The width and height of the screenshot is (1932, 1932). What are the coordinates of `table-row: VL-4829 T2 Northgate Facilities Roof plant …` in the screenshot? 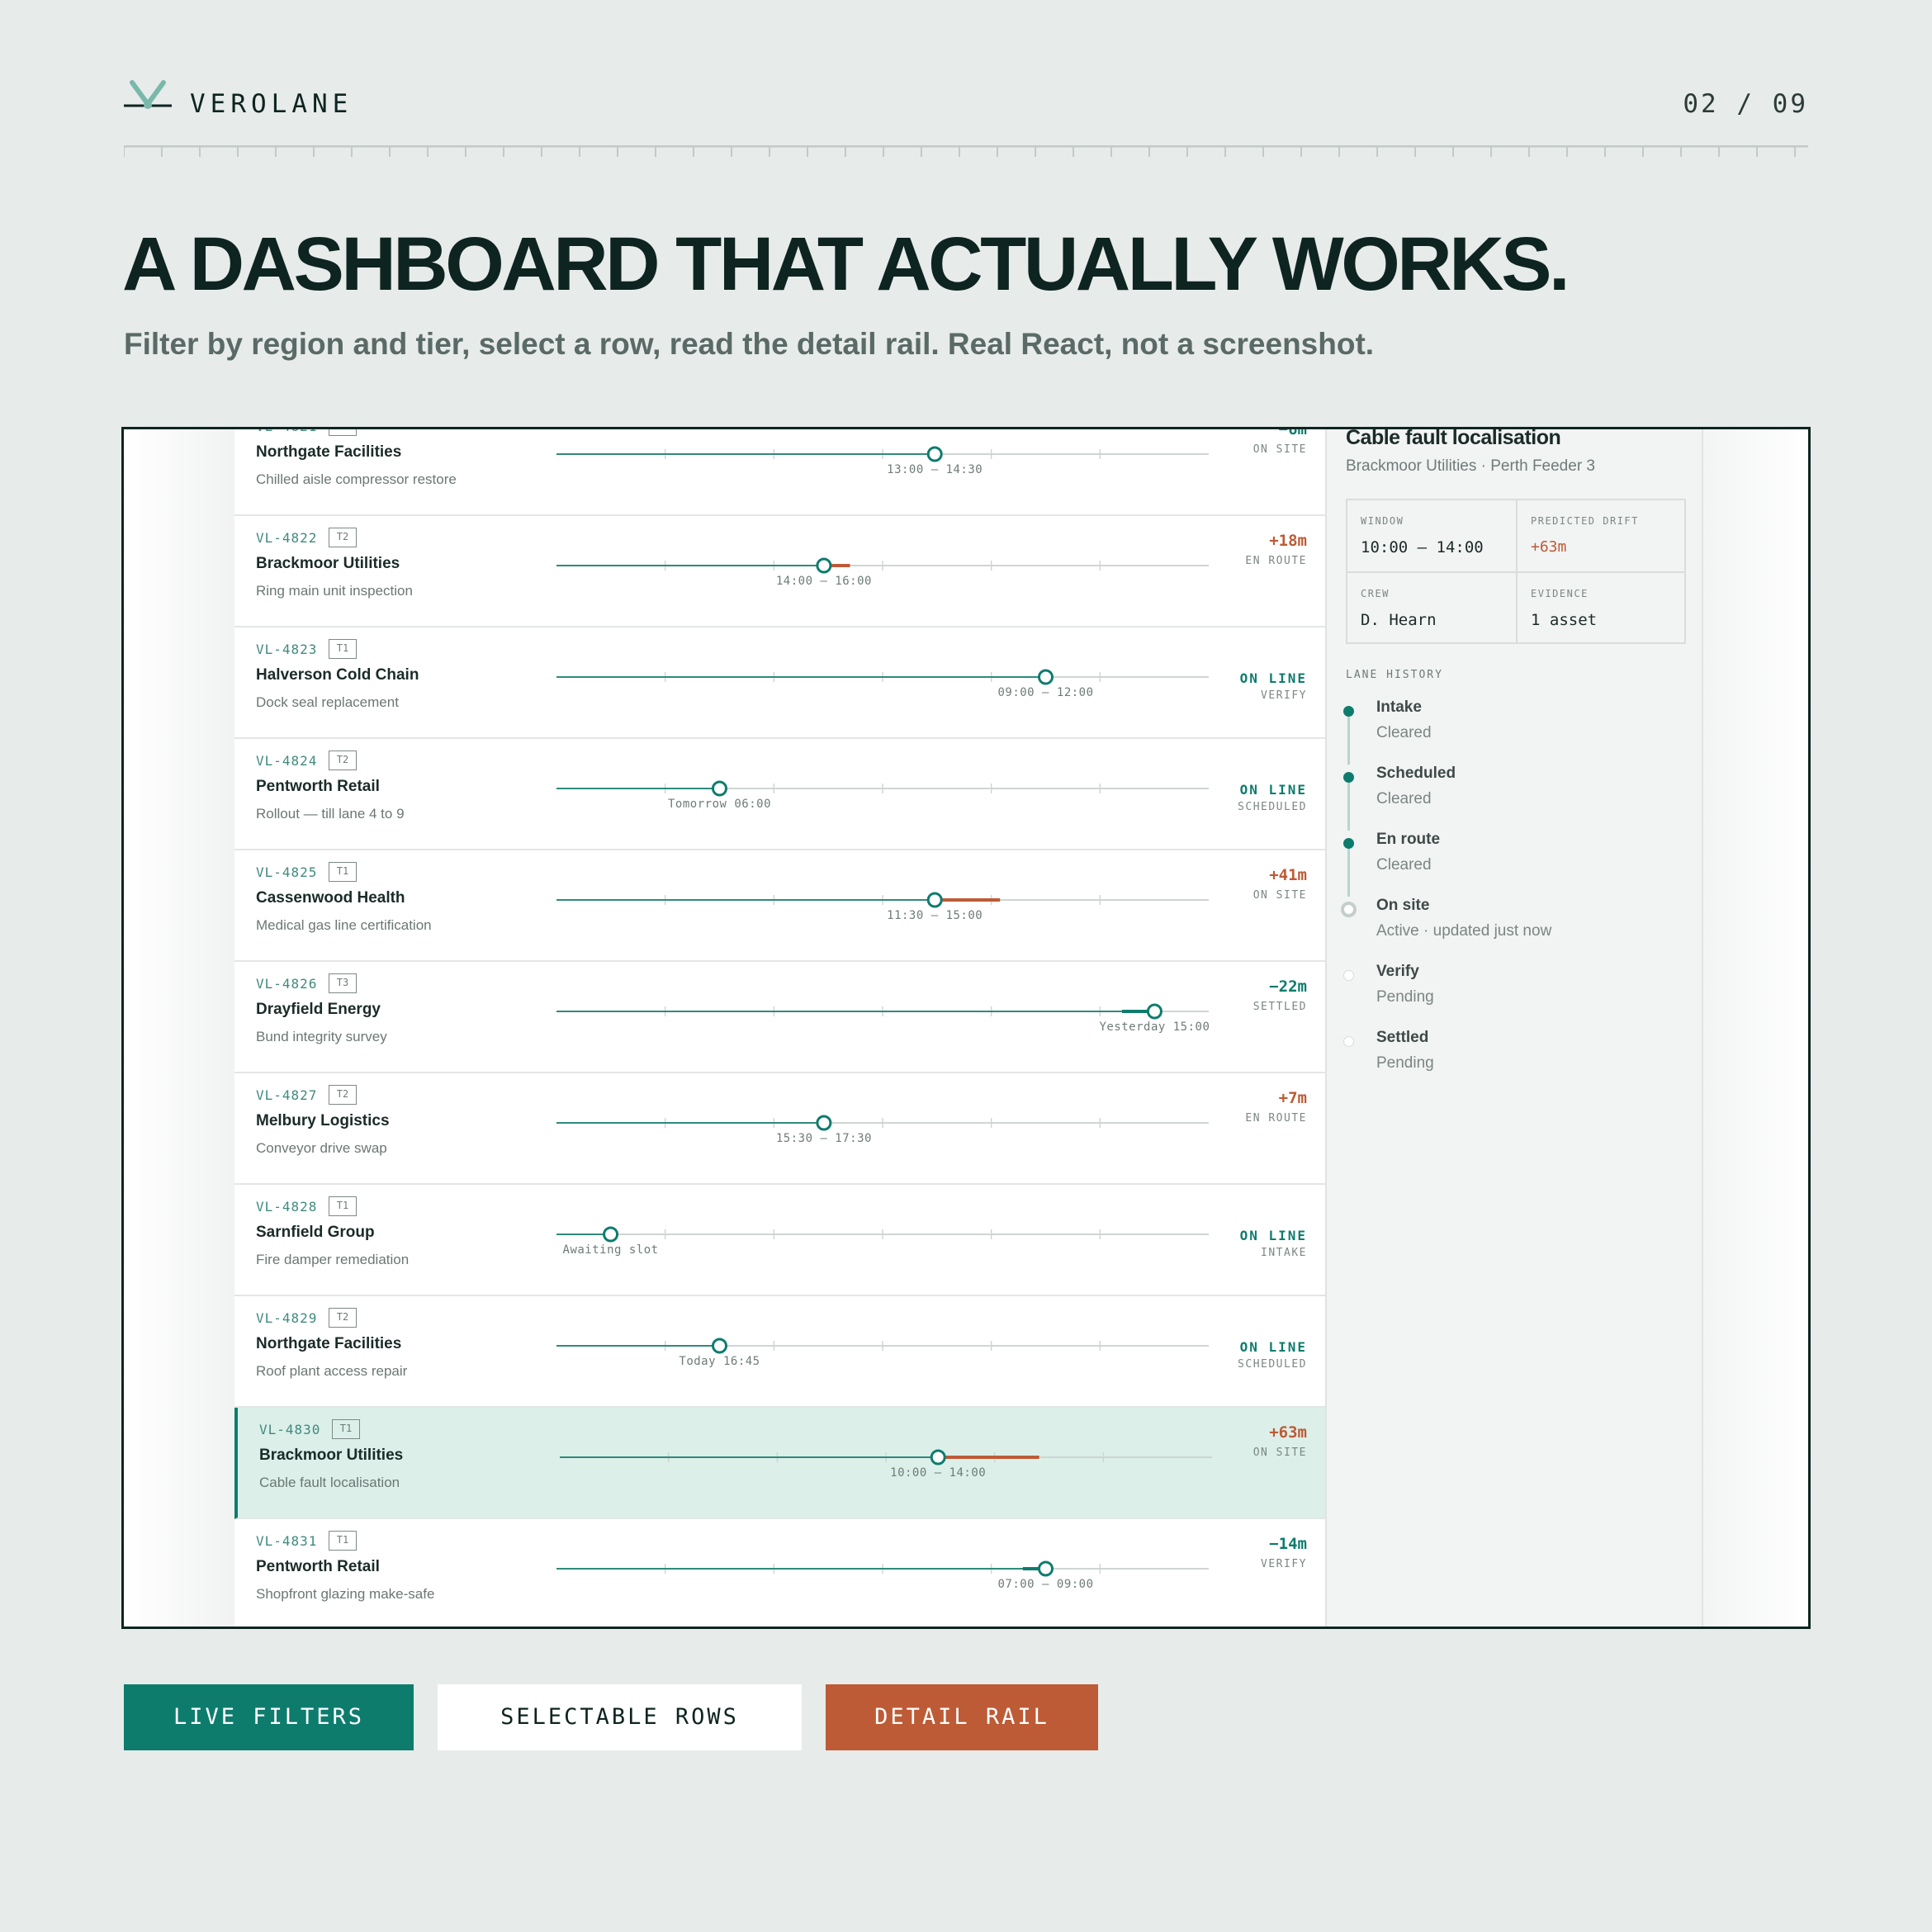 It's located at (779, 1352).